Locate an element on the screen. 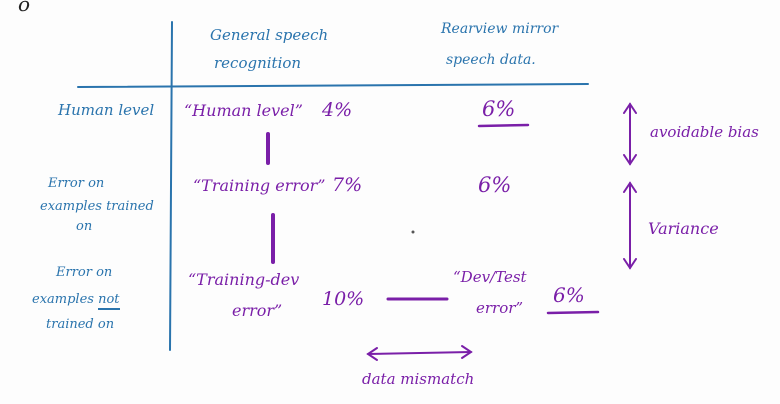 Image resolution: width=780 pixels, height=404 pixels. cell-training-error-label: “Training error” is located at coordinates (259, 185).